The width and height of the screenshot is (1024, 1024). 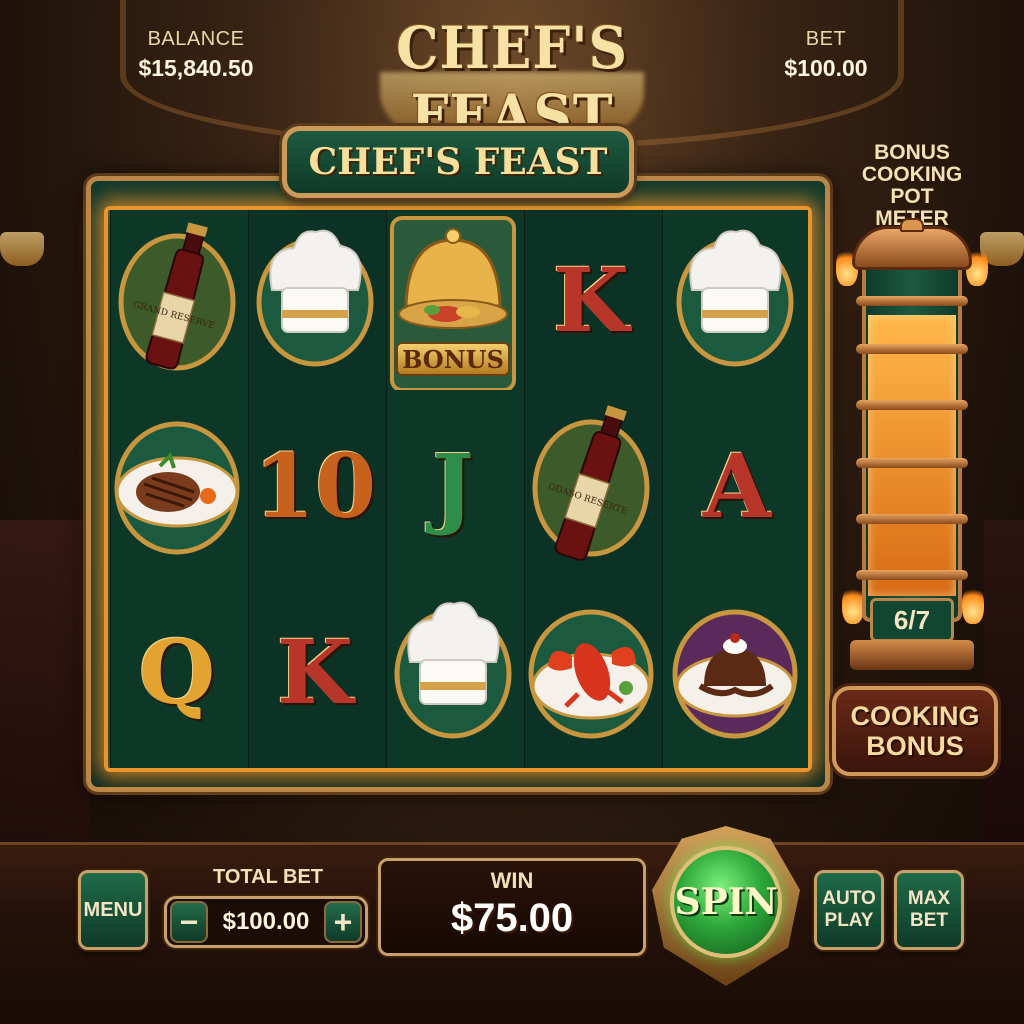 I want to click on symbol-lobster-plate, so click(x=591, y=672).